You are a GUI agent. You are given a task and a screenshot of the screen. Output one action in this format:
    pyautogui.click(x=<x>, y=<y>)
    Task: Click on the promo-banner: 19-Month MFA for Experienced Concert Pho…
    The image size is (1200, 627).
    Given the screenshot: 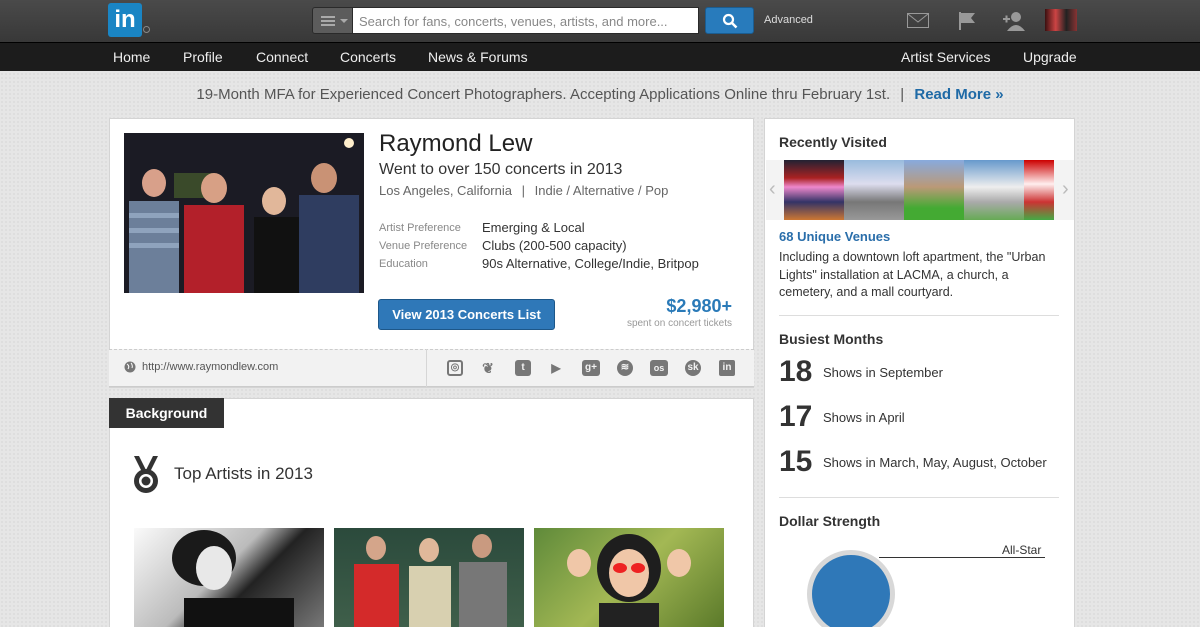 What is the action you would take?
    pyautogui.click(x=600, y=94)
    